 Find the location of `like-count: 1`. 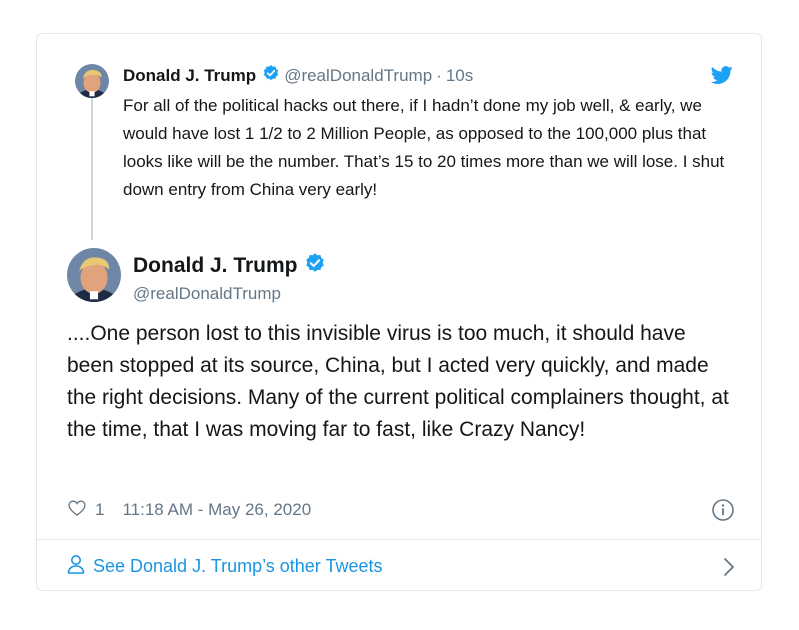

like-count: 1 is located at coordinates (100, 509).